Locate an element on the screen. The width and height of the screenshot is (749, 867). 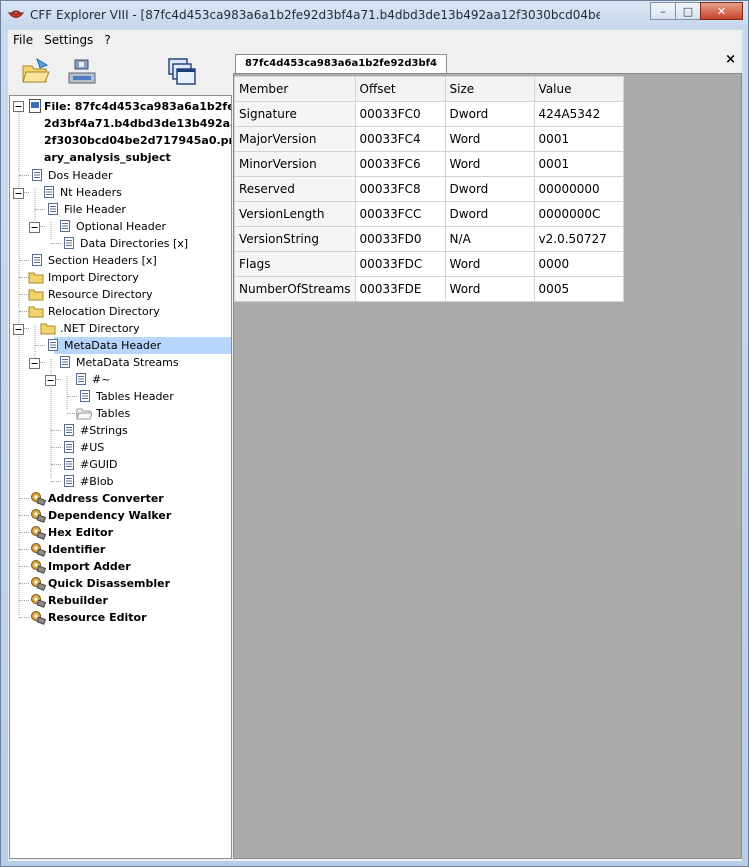
table-row: Reserved 00033FC8 Dword 00000000 is located at coordinates (429, 189).